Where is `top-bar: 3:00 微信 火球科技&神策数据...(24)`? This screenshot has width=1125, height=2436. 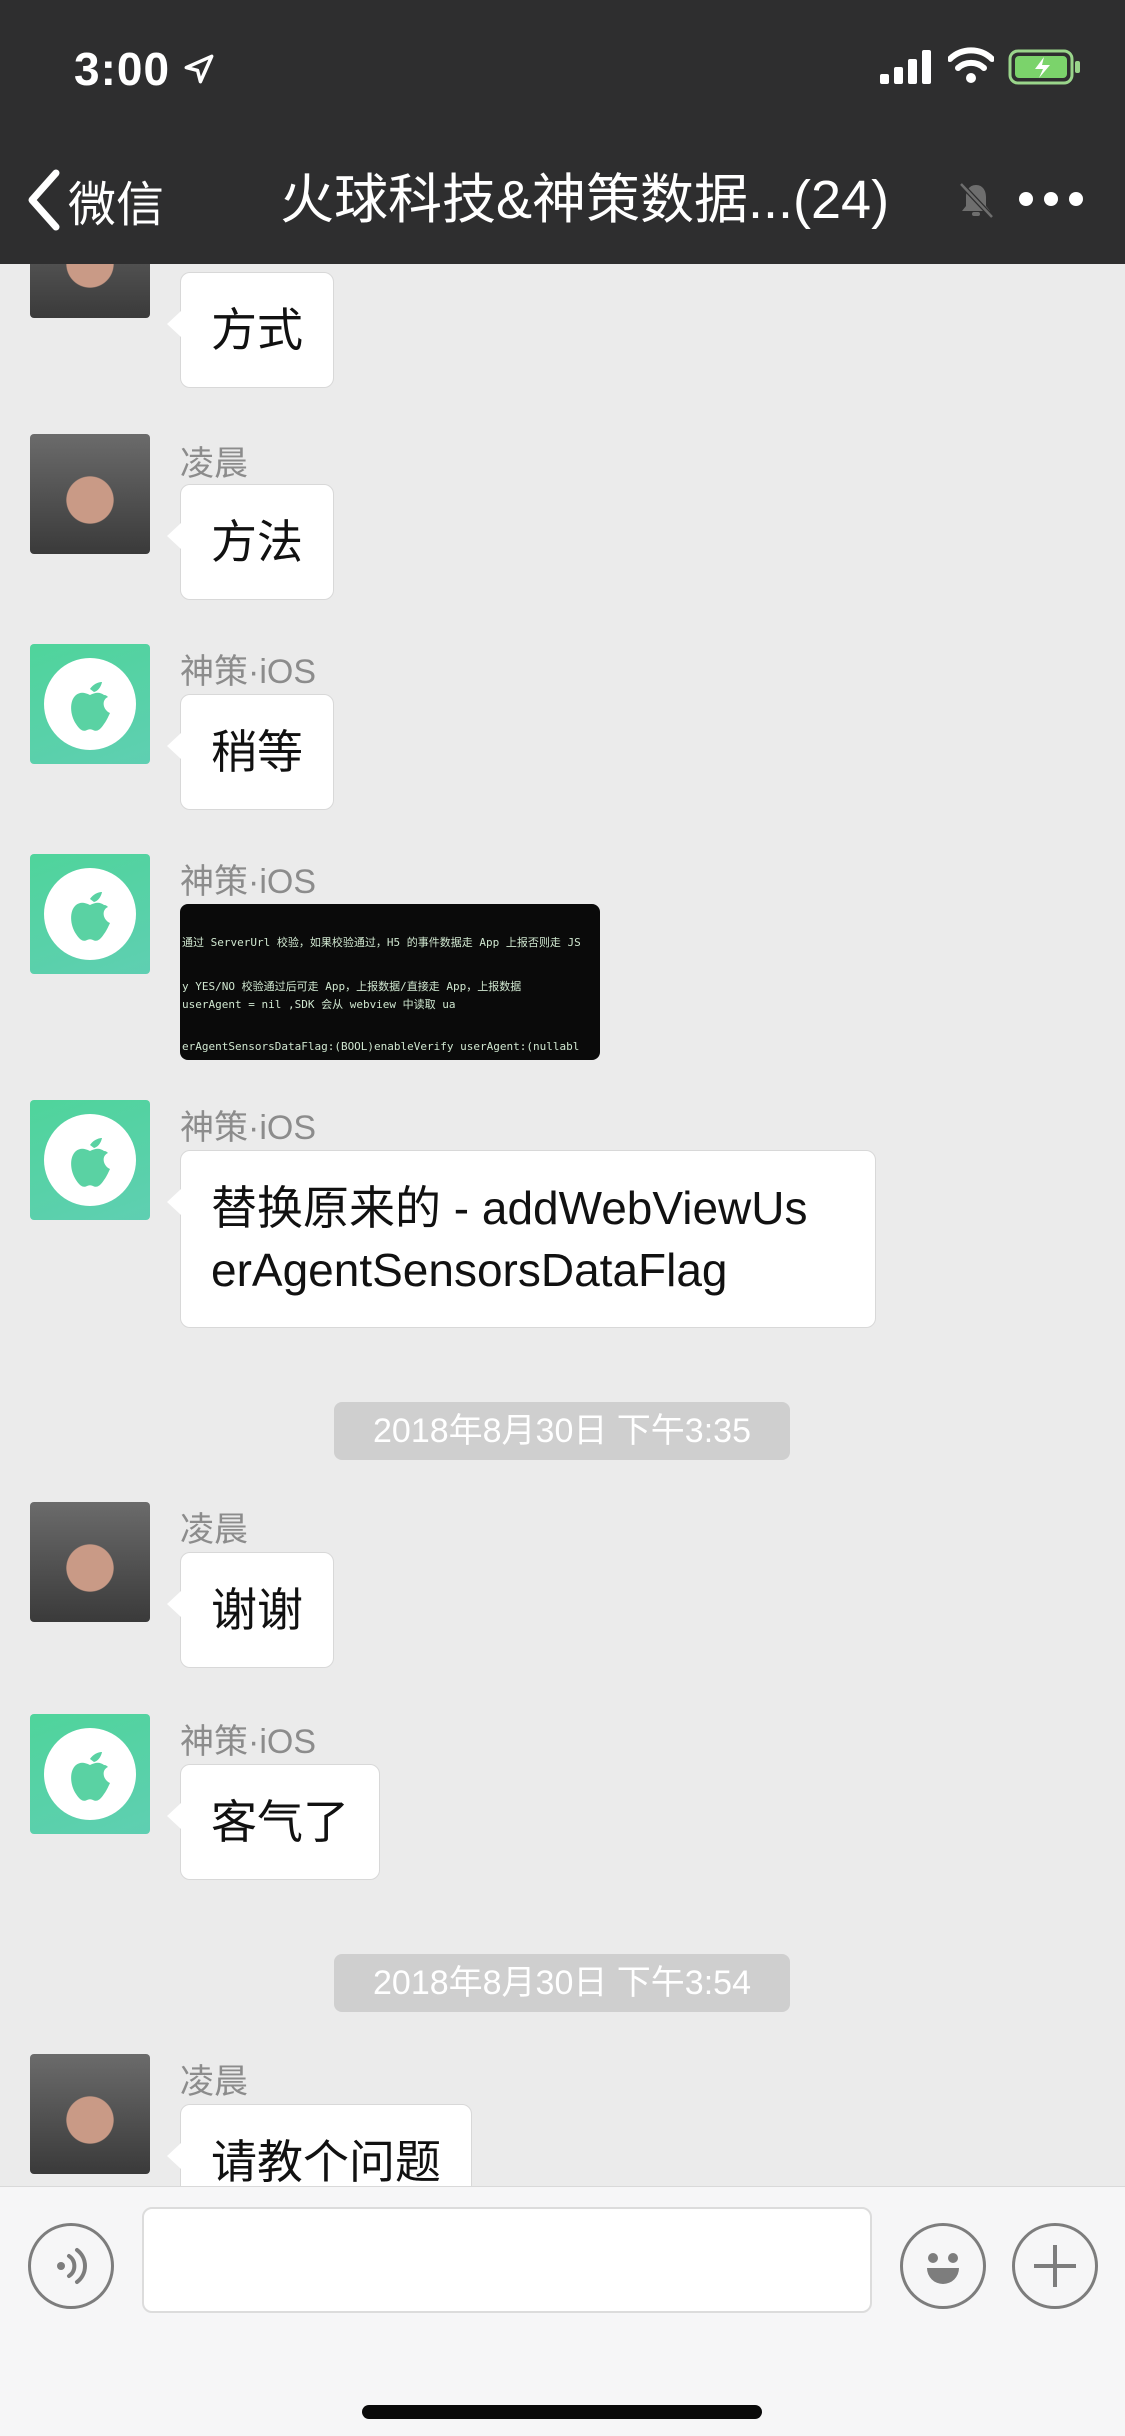
top-bar: 3:00 微信 火球科技&神策数据...(24) is located at coordinates (562, 132).